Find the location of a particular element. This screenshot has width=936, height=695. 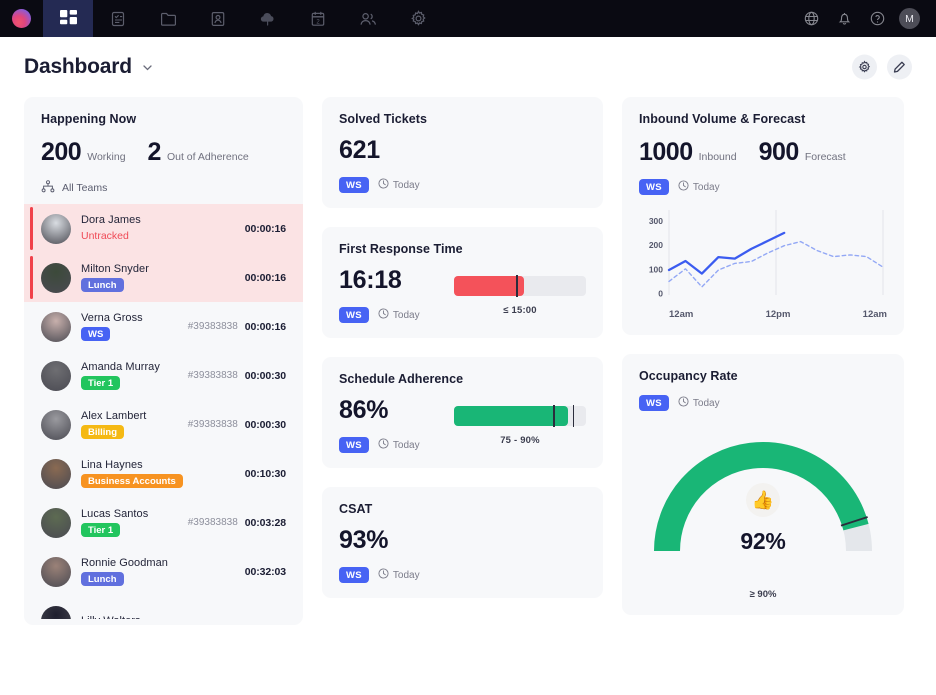

agent-meta: #39383838 00:03:28 is located at coordinates (237, 523).